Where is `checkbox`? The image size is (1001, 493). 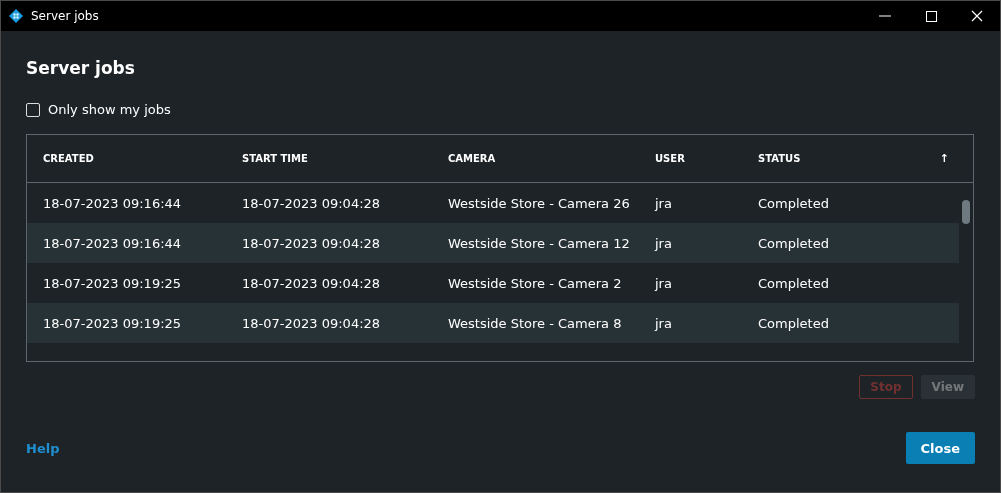
checkbox is located at coordinates (33, 109).